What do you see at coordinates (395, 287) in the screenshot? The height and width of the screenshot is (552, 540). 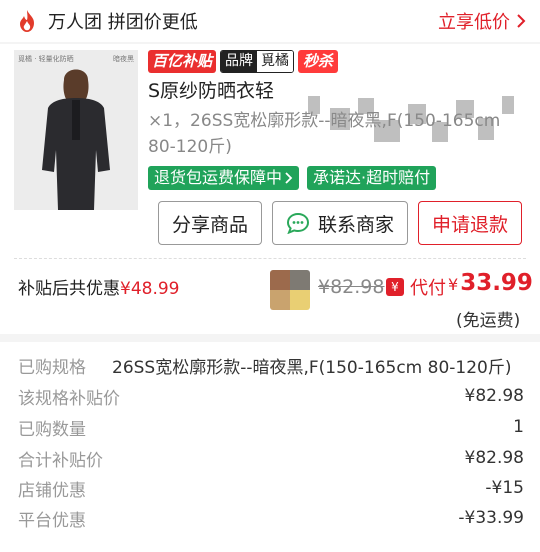 I see `pay-badge-icon: ¥` at bounding box center [395, 287].